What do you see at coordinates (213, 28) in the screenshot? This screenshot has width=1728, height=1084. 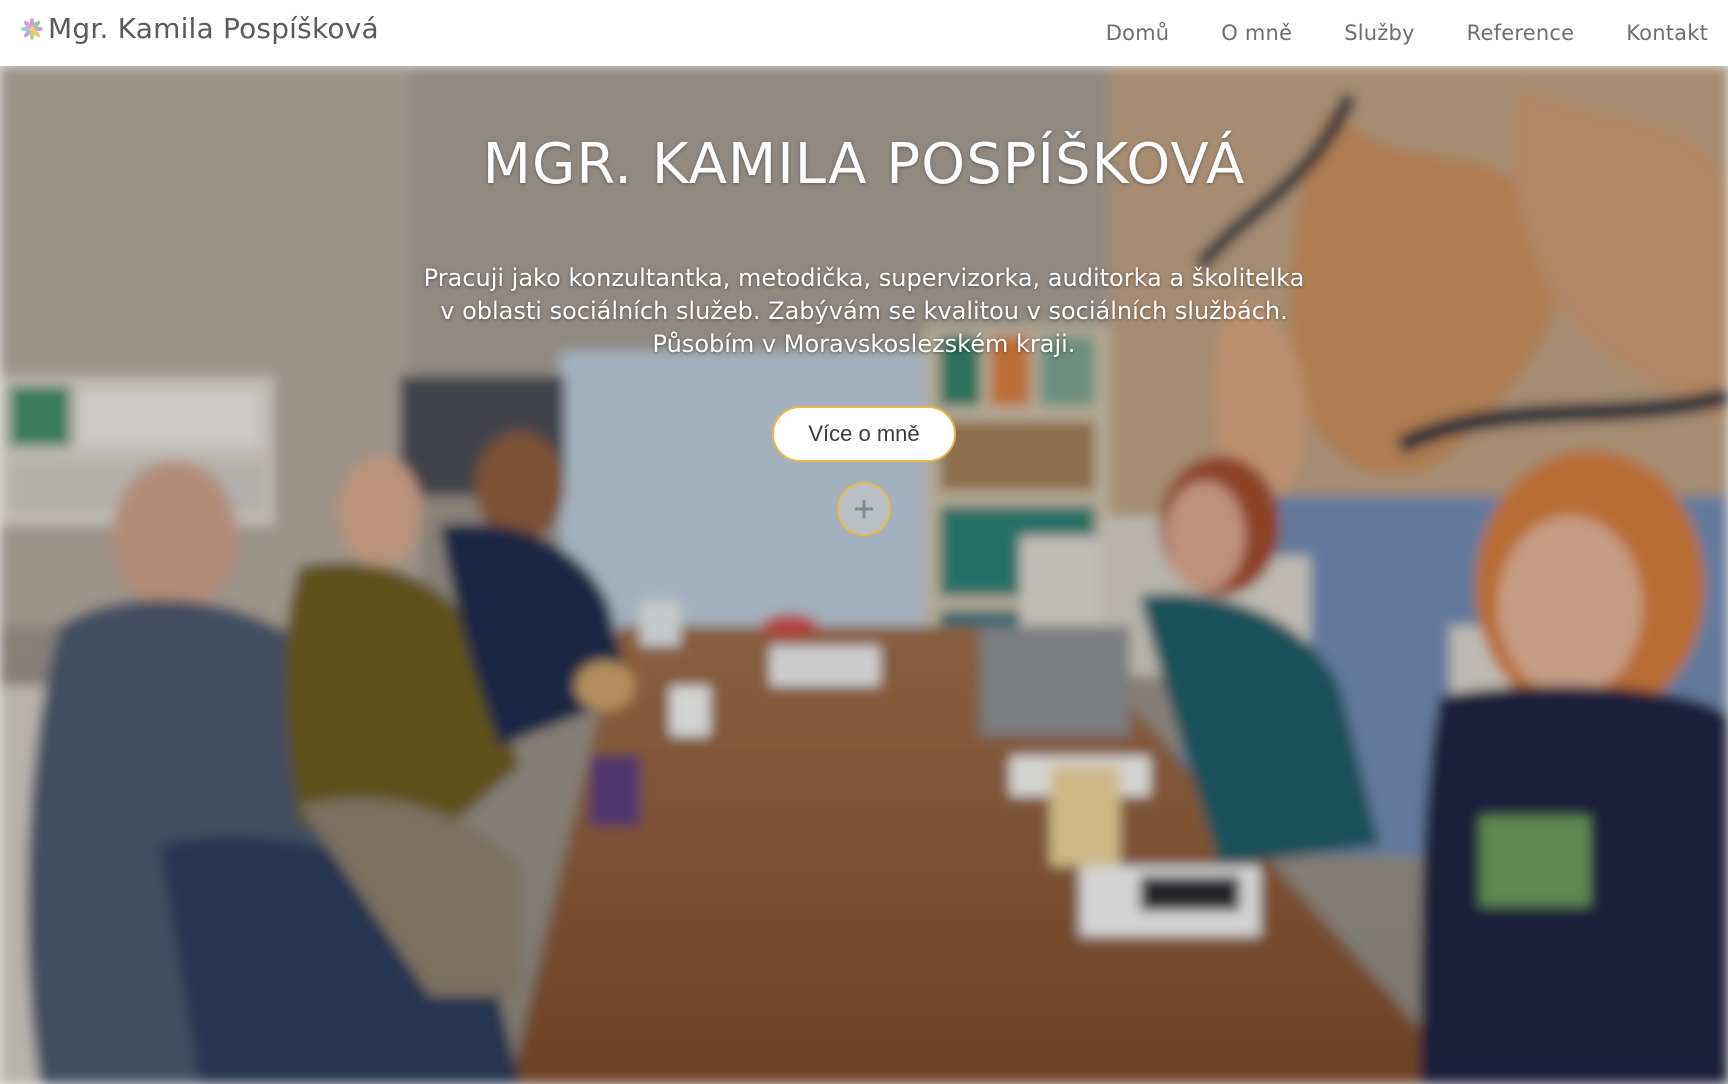 I see `brand-name: Mgr. Kamila Pospíšková` at bounding box center [213, 28].